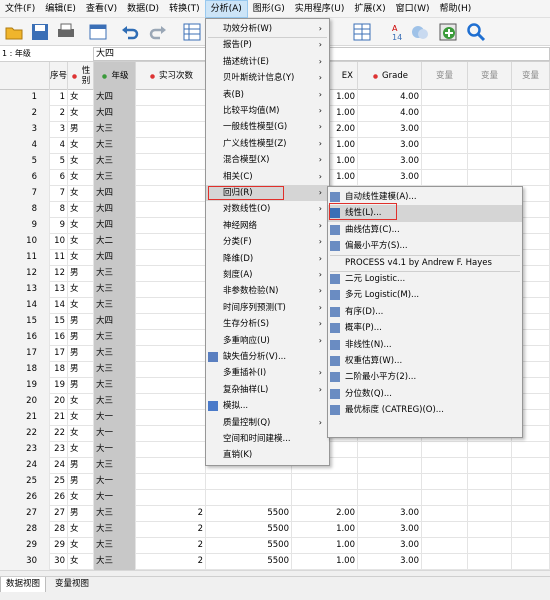  What do you see at coordinates (25, 130) in the screenshot?
I see `row-number: 3` at bounding box center [25, 130].